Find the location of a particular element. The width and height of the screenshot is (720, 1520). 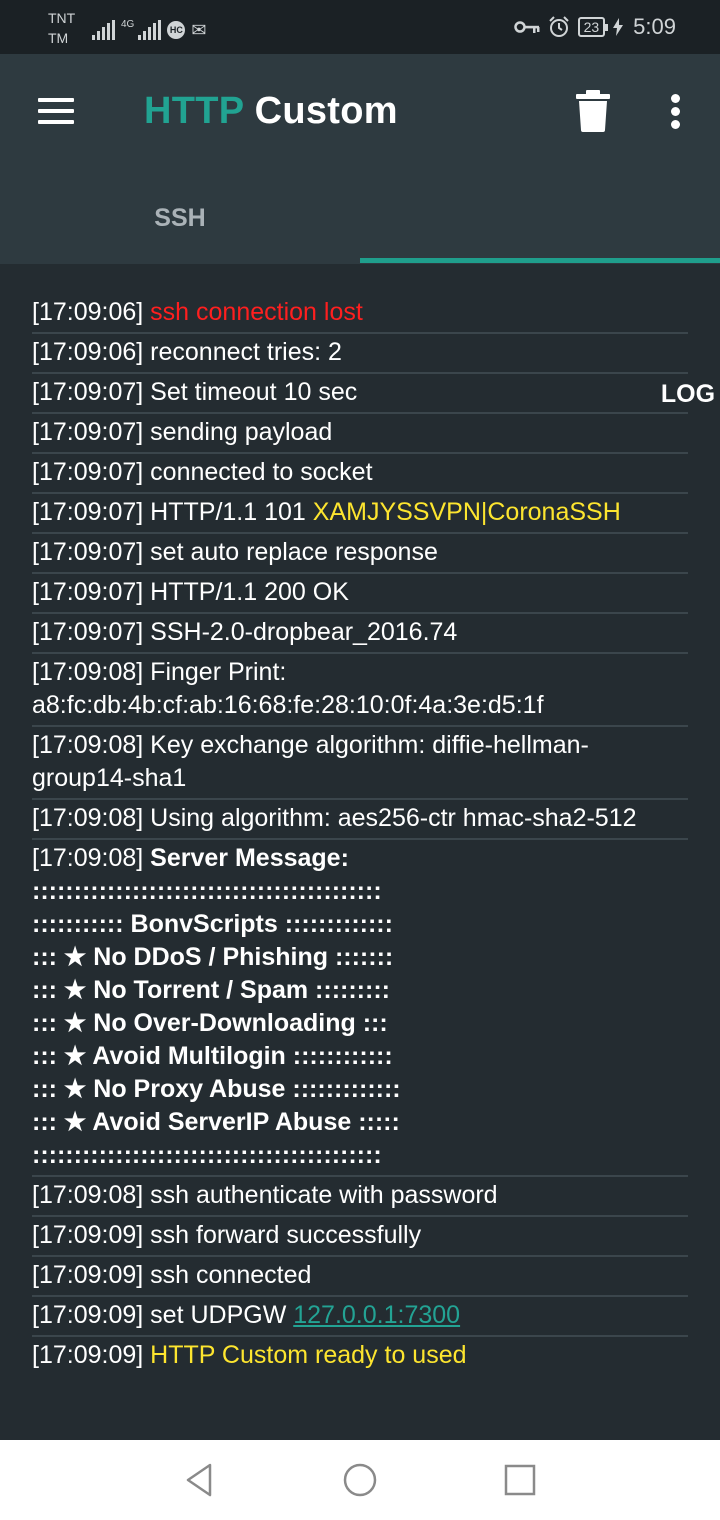

udpgw-link: 127.0.0.1:7300 is located at coordinates (376, 1315).